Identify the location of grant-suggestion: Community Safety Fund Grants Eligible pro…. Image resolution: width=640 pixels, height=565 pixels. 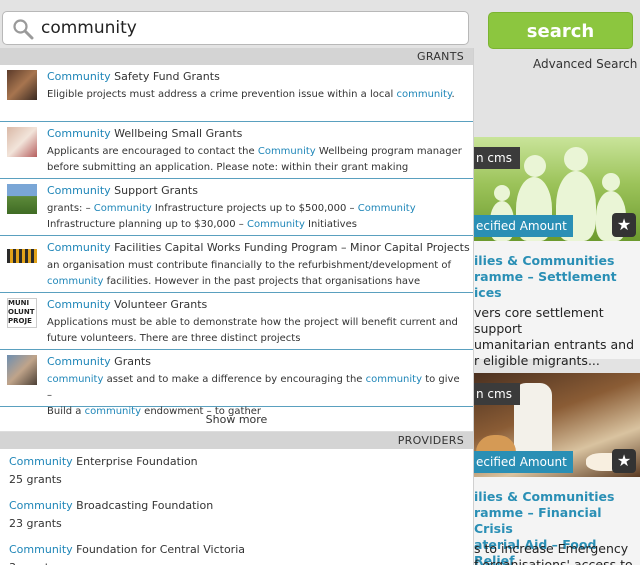
(236, 93).